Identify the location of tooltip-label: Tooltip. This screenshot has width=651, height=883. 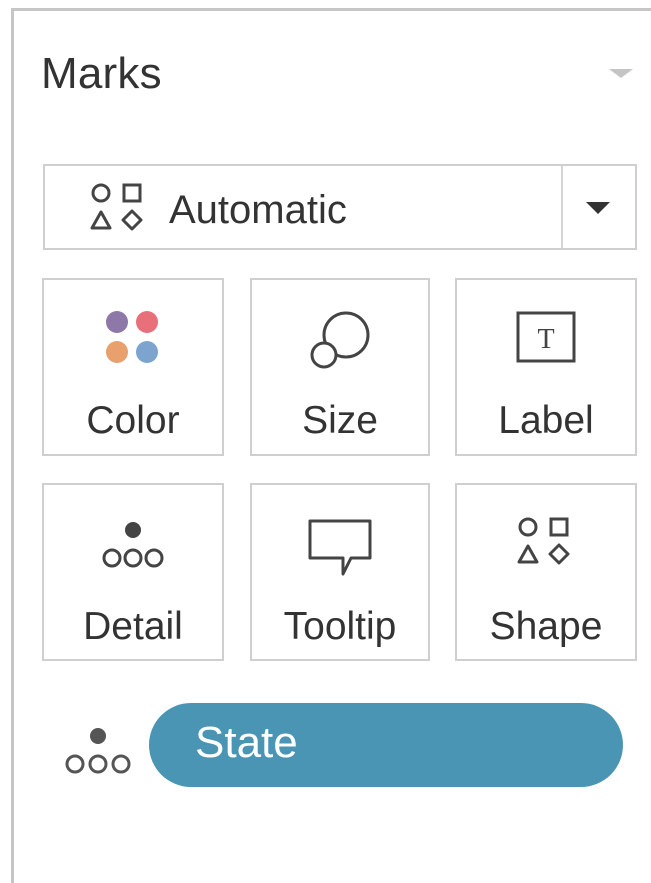
(340, 626).